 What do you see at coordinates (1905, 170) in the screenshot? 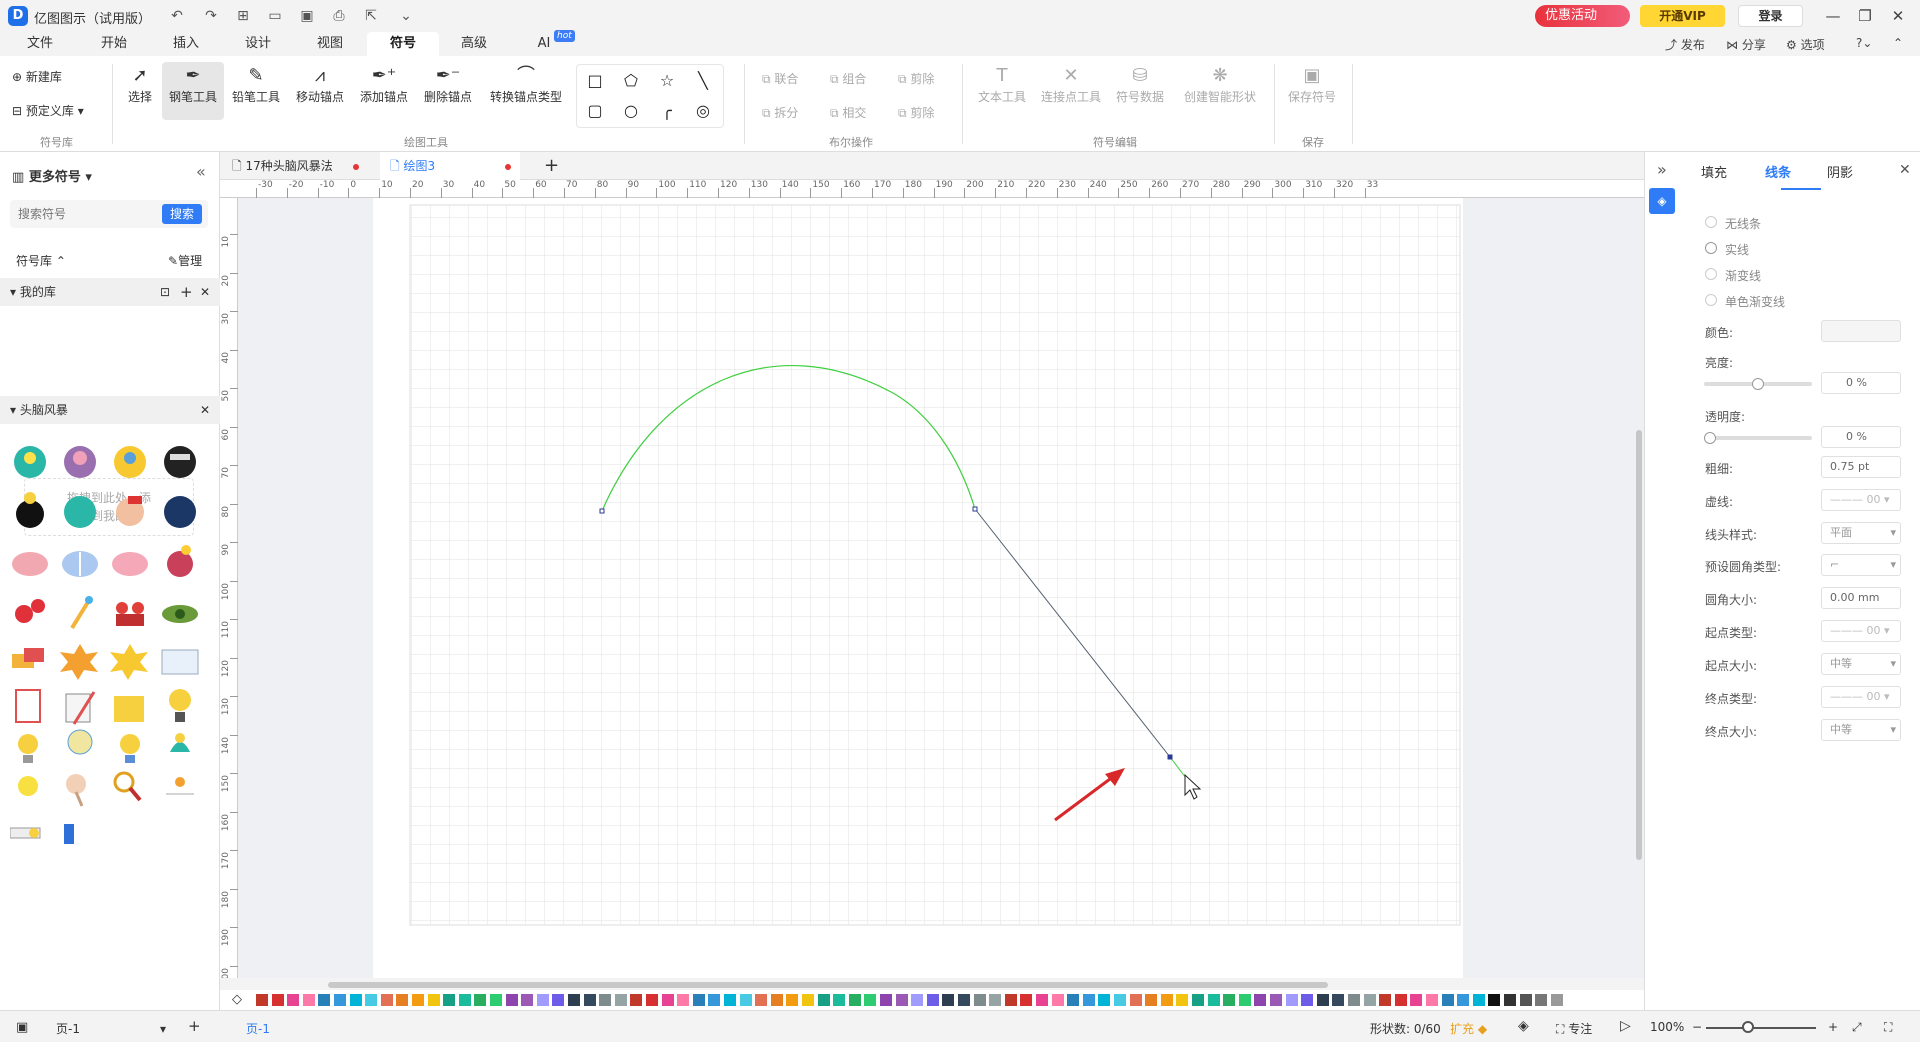
I see `close-icon: ✕` at bounding box center [1905, 170].